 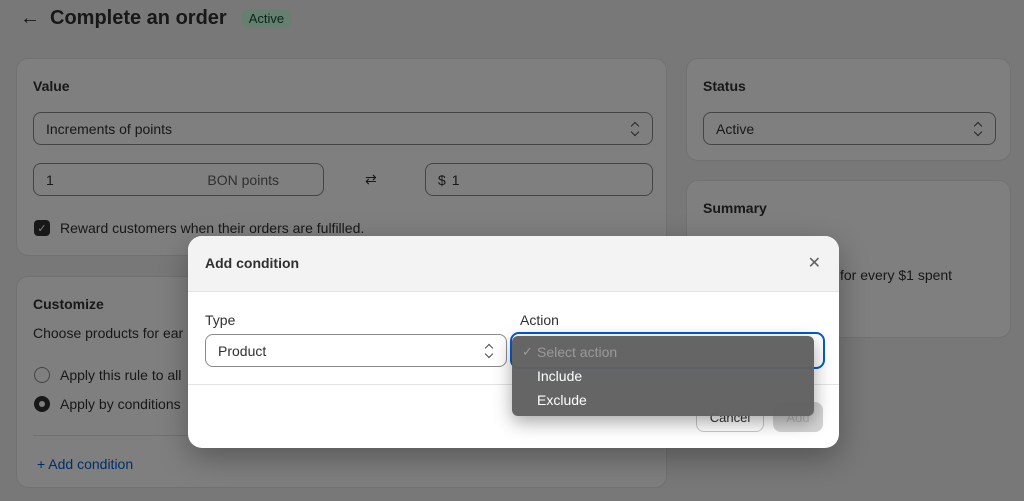 I want to click on select-arrows-icon, so click(x=489, y=351).